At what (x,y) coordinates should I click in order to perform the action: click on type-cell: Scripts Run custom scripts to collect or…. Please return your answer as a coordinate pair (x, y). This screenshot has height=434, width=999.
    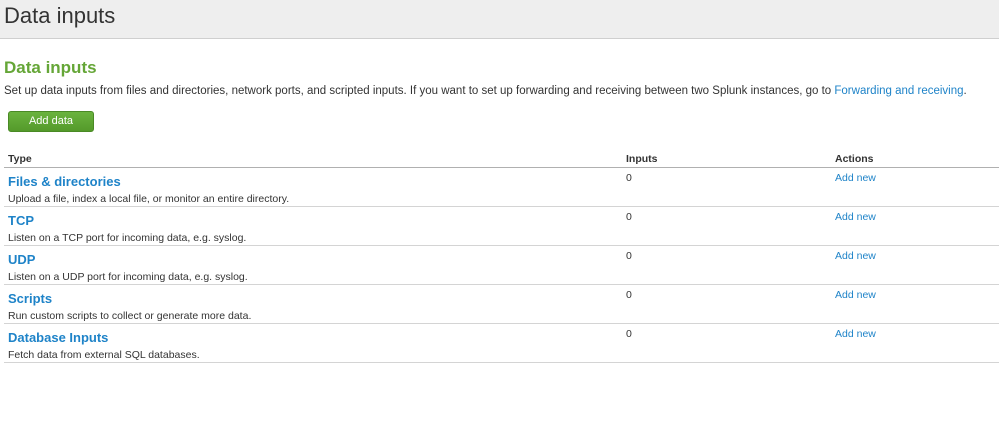
    Looking at the image, I should click on (313, 304).